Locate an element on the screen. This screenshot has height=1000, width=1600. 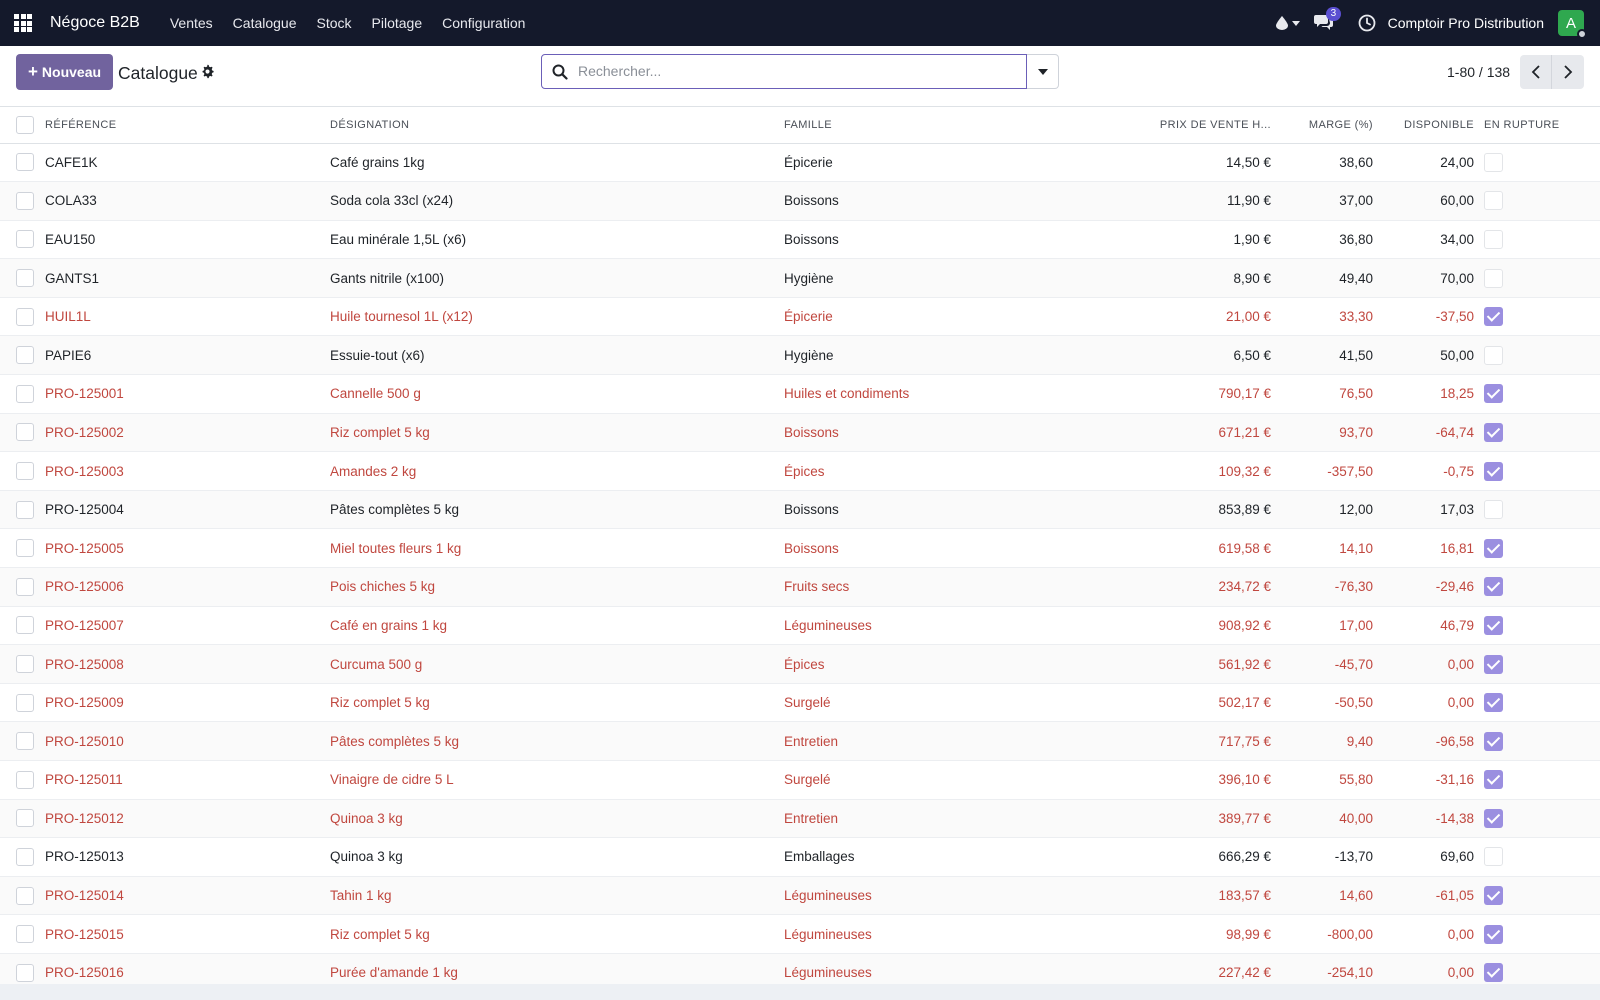
chevron-down-icon is located at coordinates (1295, 23).